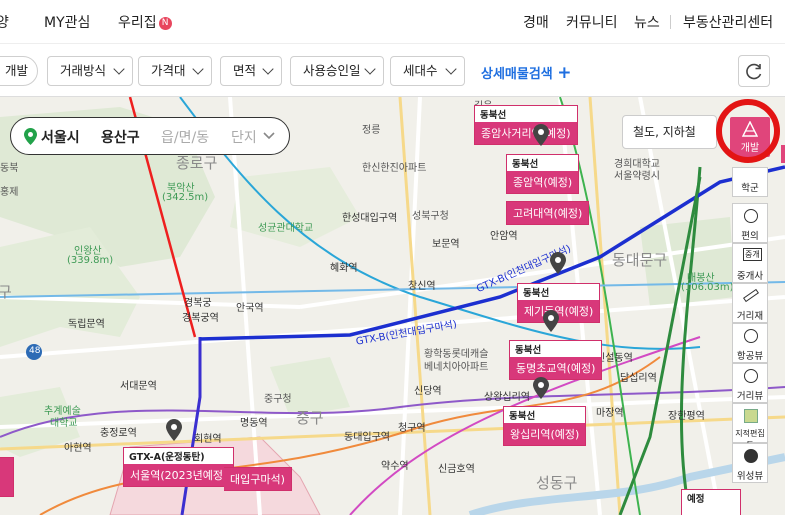 This screenshot has width=785, height=515. Describe the element at coordinates (556, 360) in the screenshot. I see `dev-marker: 동북선 동명초교역(예정)` at that location.